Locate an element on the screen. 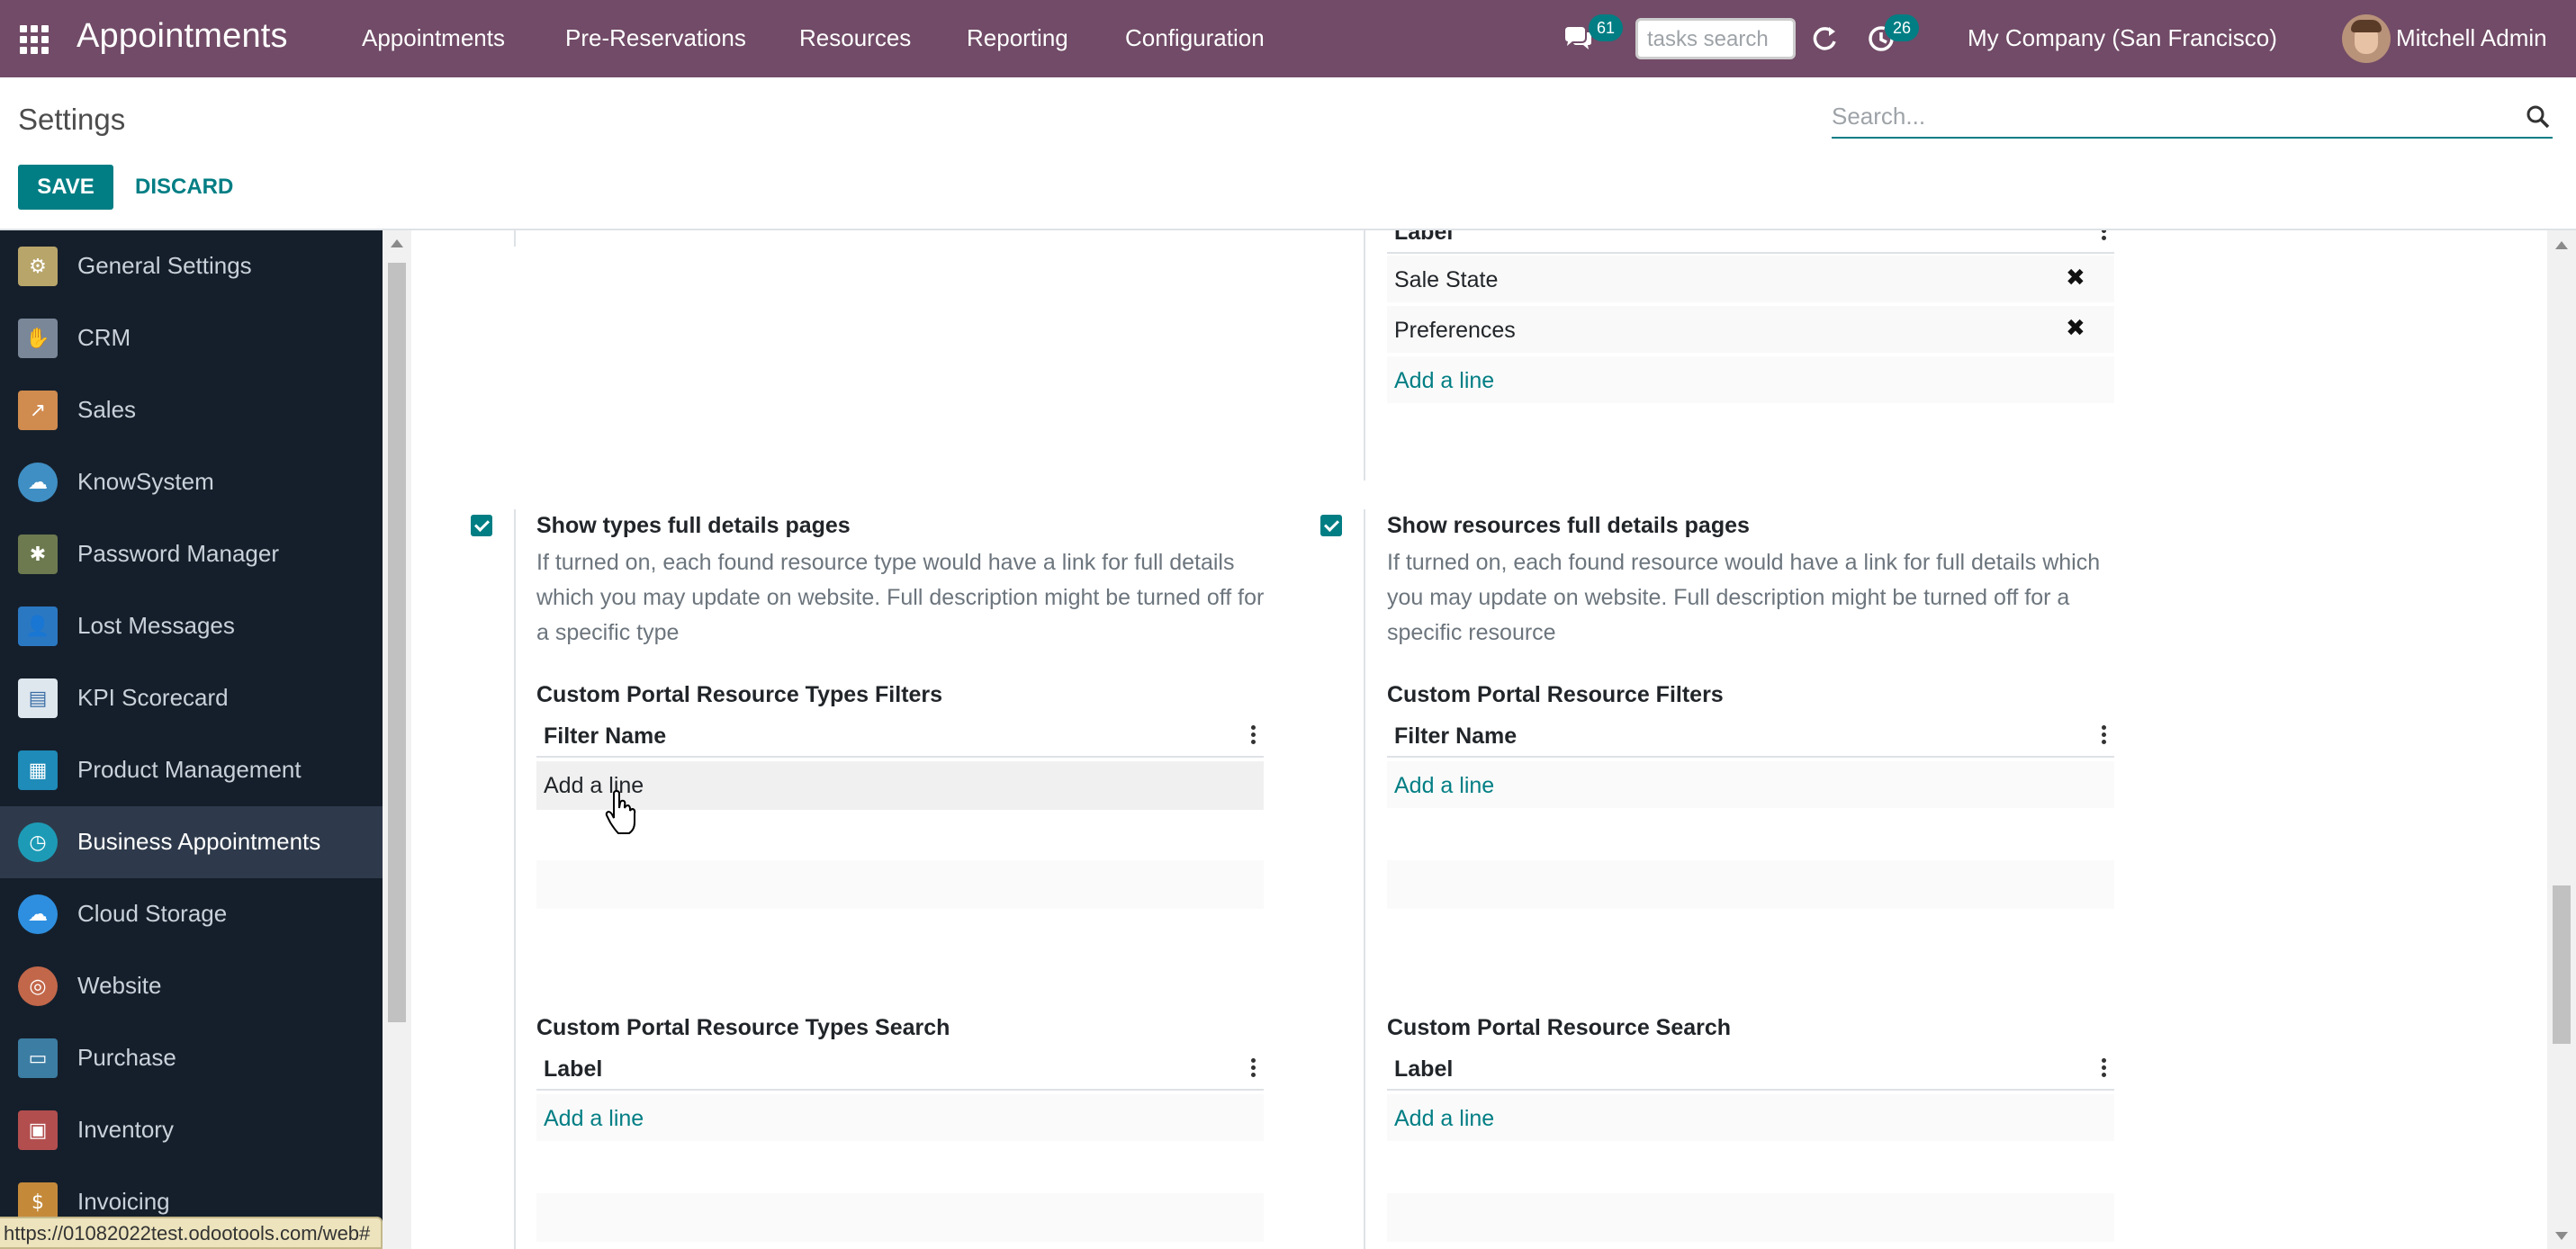  menu-reporting: Reporting is located at coordinates (1018, 38).